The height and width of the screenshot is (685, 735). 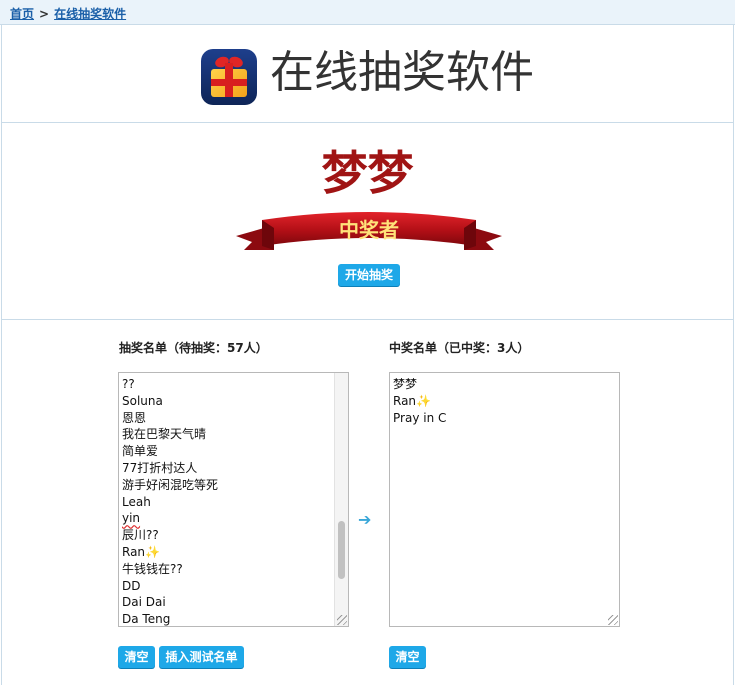 What do you see at coordinates (504, 401) in the screenshot?
I see `winners-list: 梦梦 Ran✨ Pray in C` at bounding box center [504, 401].